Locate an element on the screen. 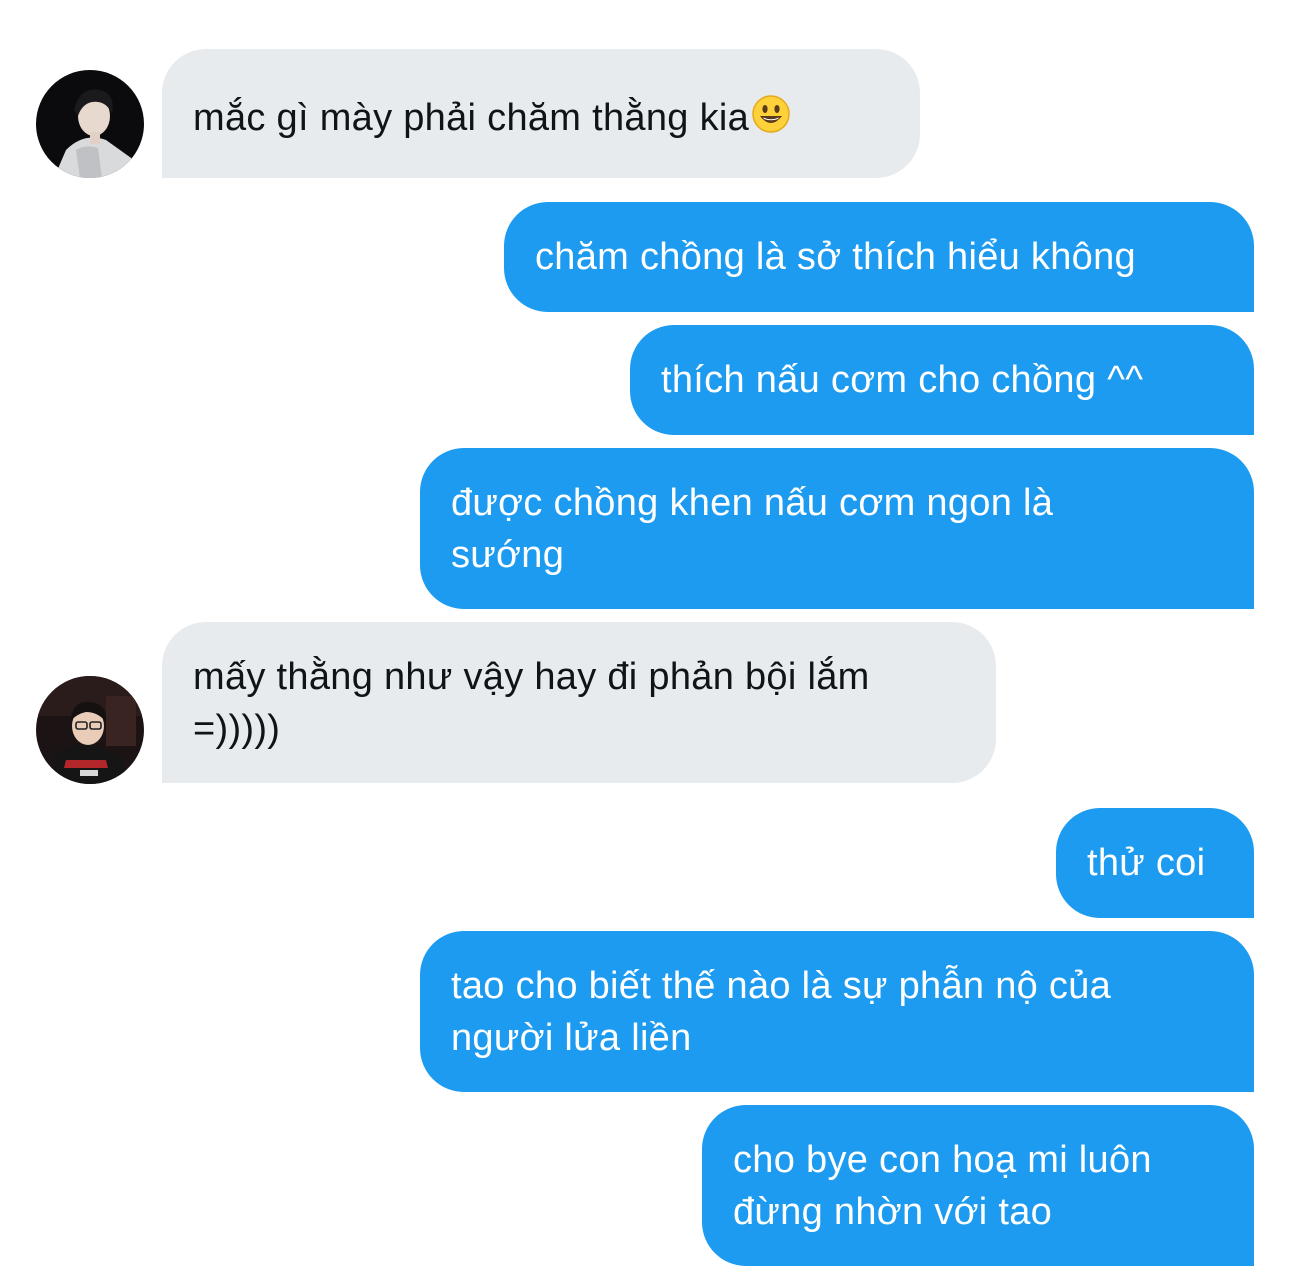  outgoing-message-bubble: thử coi is located at coordinates (1155, 863).